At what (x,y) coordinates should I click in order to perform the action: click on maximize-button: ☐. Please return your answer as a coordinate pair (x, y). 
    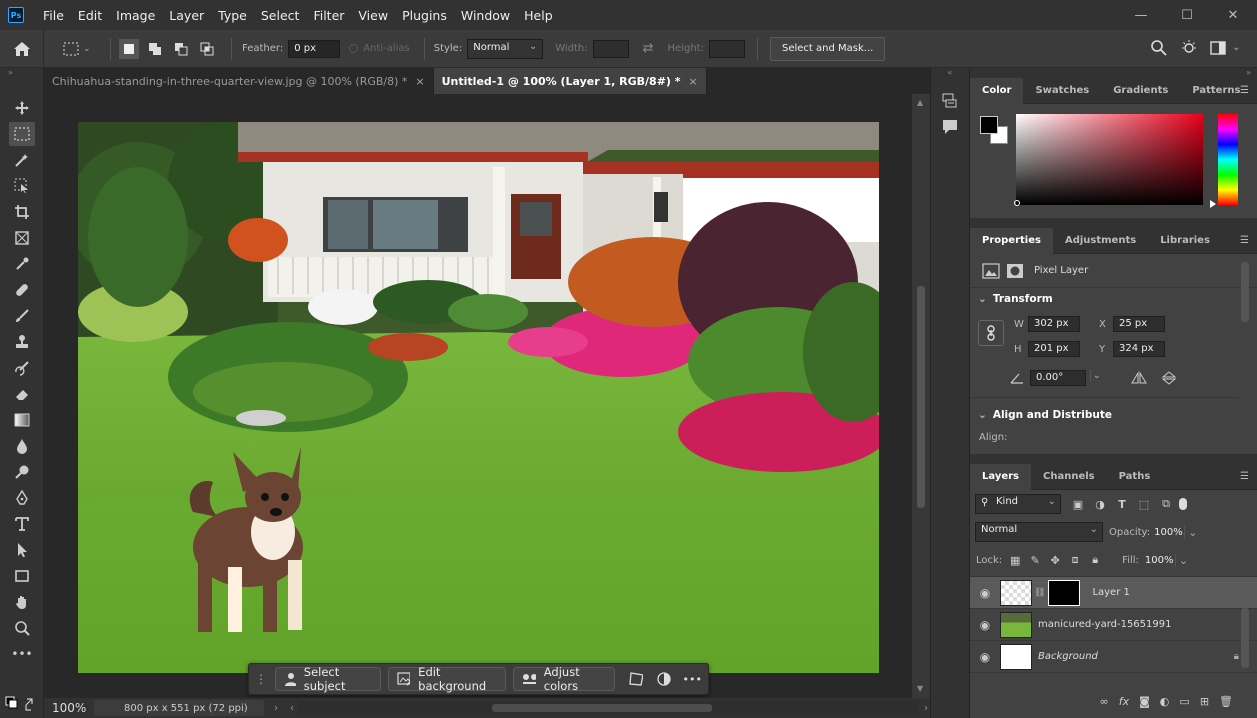
    Looking at the image, I should click on (1187, 15).